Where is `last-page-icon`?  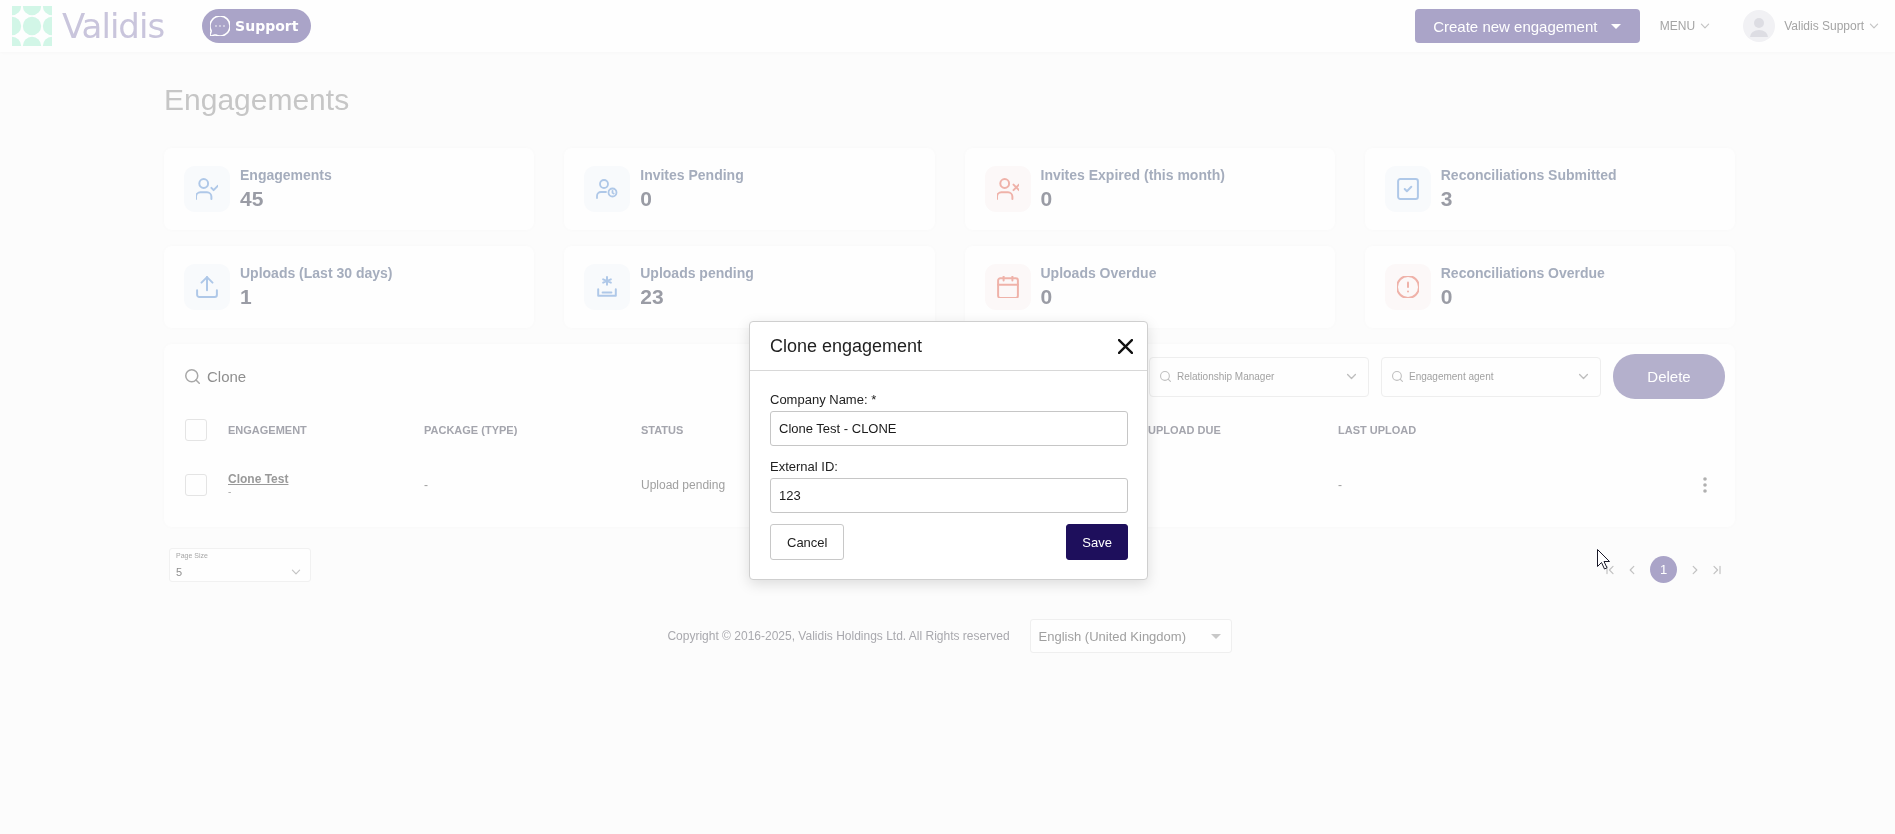 last-page-icon is located at coordinates (1717, 569).